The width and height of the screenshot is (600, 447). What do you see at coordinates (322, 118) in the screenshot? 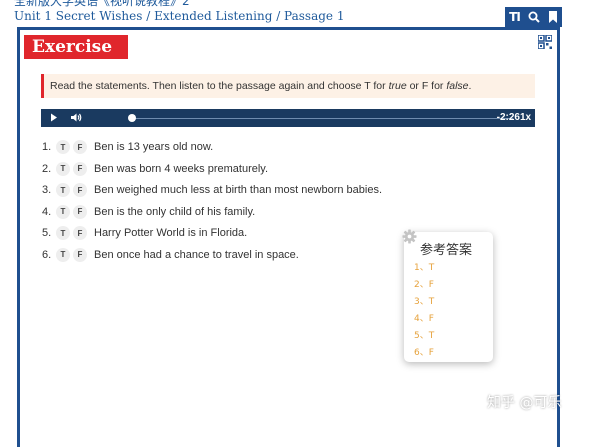
I see `progress-track` at bounding box center [322, 118].